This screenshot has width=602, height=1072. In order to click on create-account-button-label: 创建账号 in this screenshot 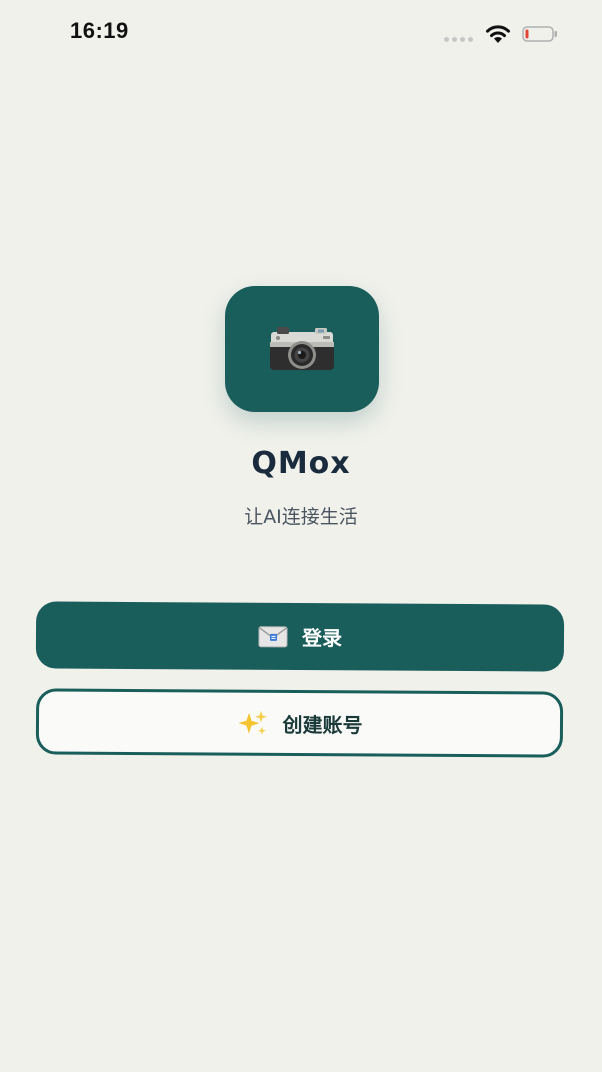, I will do `click(322, 724)`.